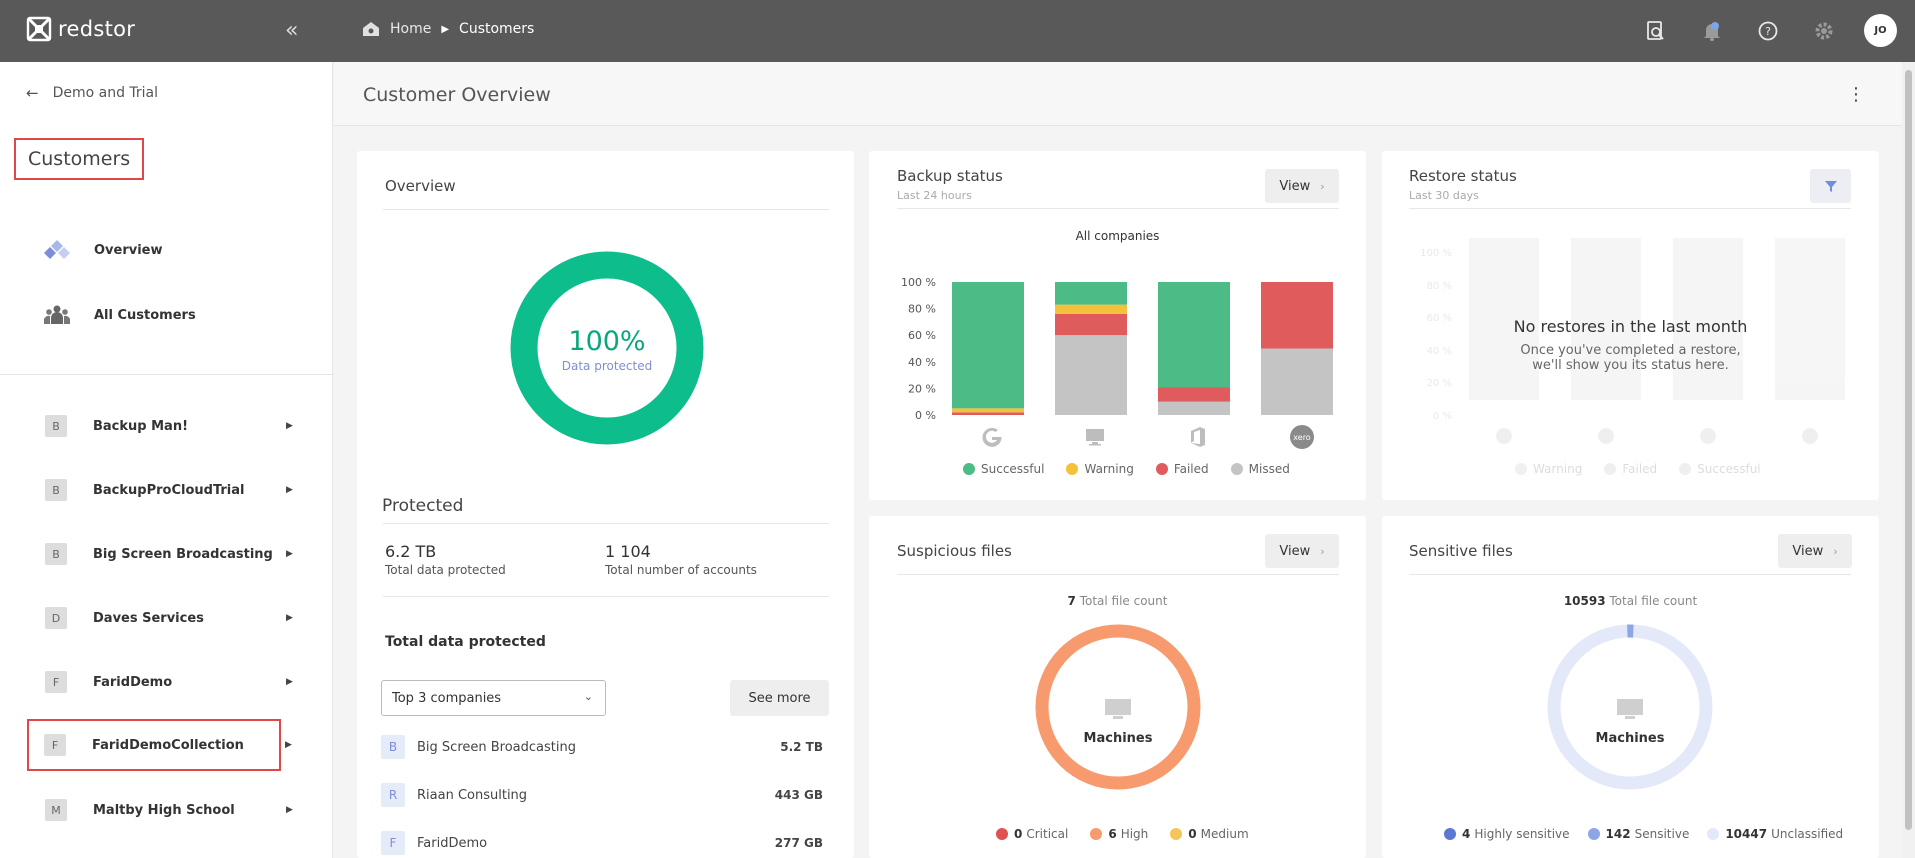  I want to click on suspicious-count-label: Total file count, so click(1123, 601).